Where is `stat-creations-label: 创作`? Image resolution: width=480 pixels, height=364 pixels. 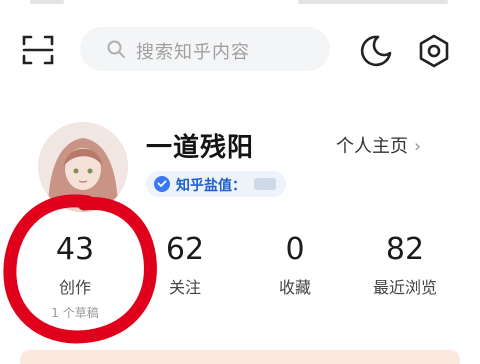
stat-creations-label: 创作 is located at coordinates (74, 287).